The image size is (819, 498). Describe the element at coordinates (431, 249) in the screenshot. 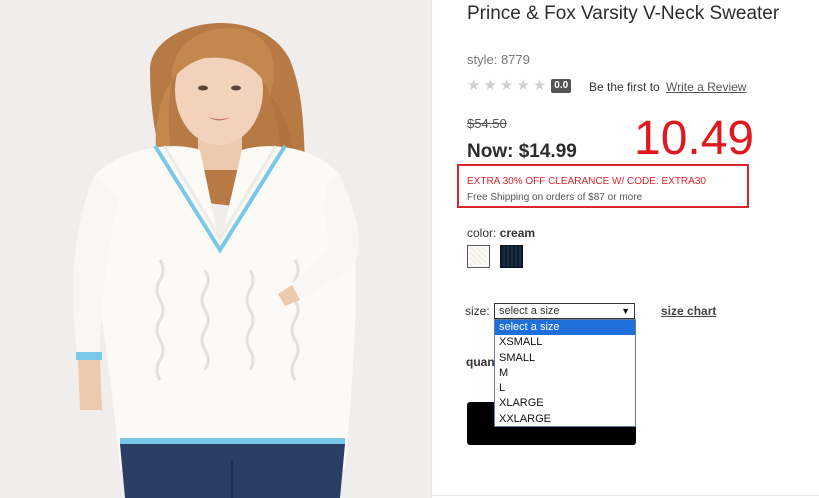

I see `column-divider` at that location.